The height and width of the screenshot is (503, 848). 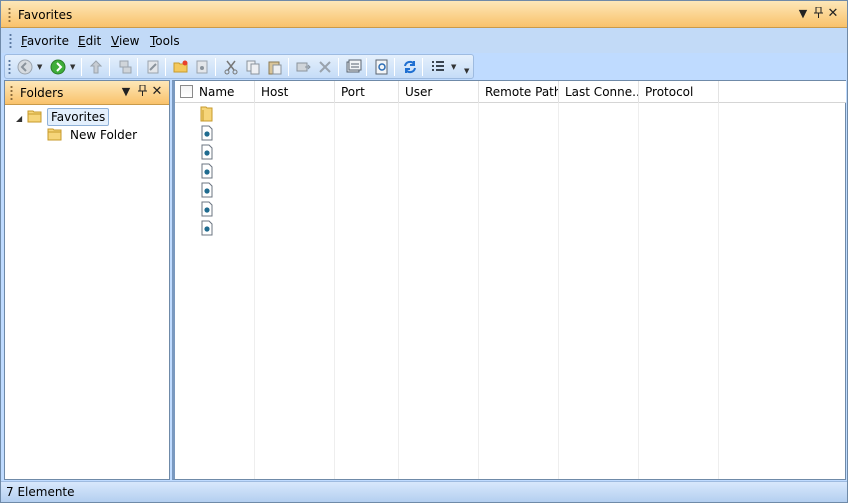 What do you see at coordinates (58, 67) in the screenshot?
I see `forward-icon` at bounding box center [58, 67].